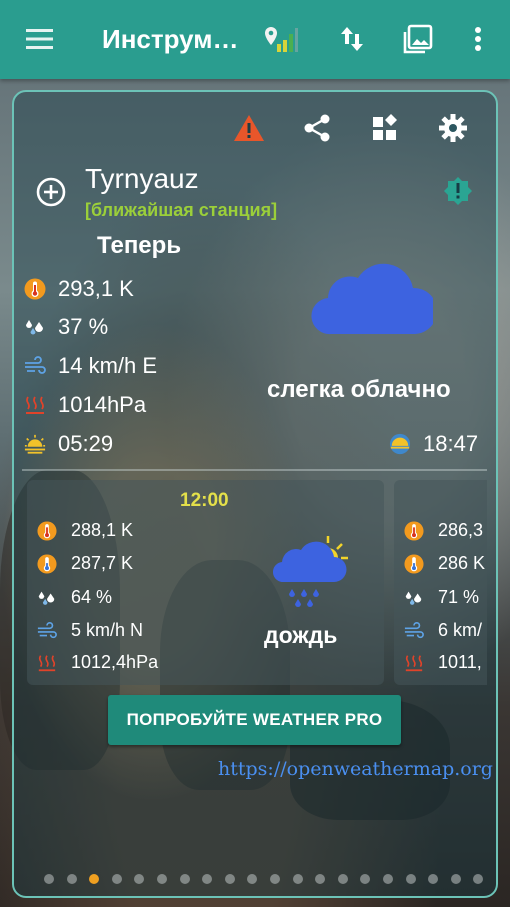 This screenshot has height=907, width=510. What do you see at coordinates (85, 530) in the screenshot?
I see `forecast-temp-max: 288,1 K` at bounding box center [85, 530].